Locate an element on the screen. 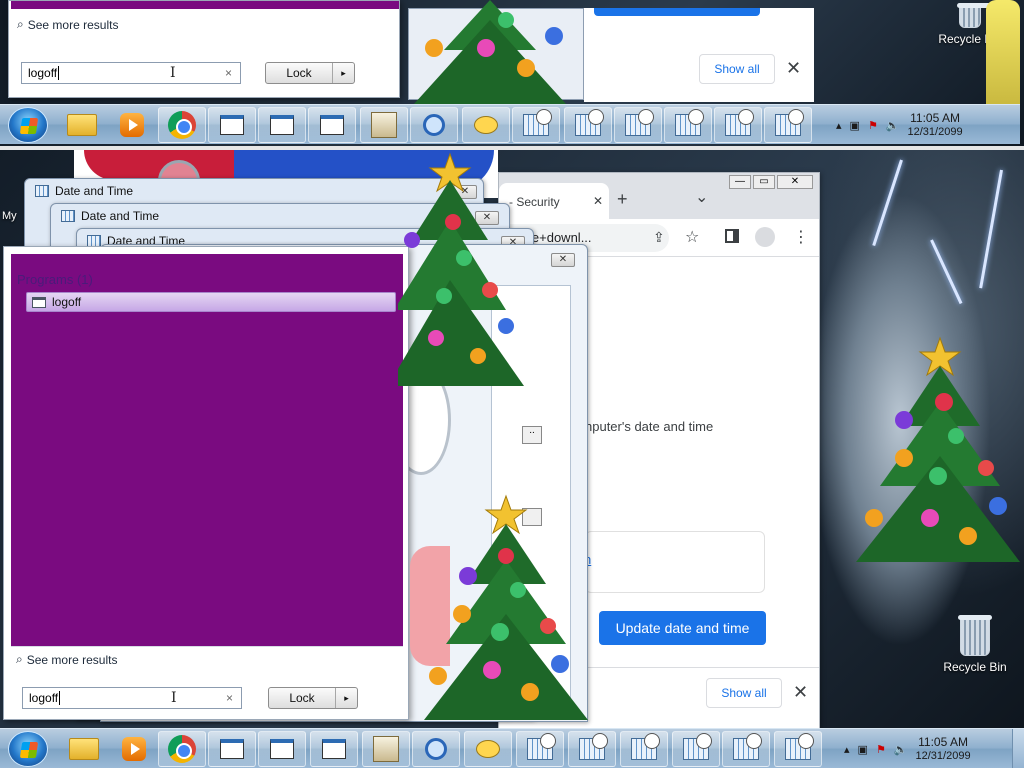 The width and height of the screenshot is (1024, 768). profile-avatar-icon is located at coordinates (765, 237).